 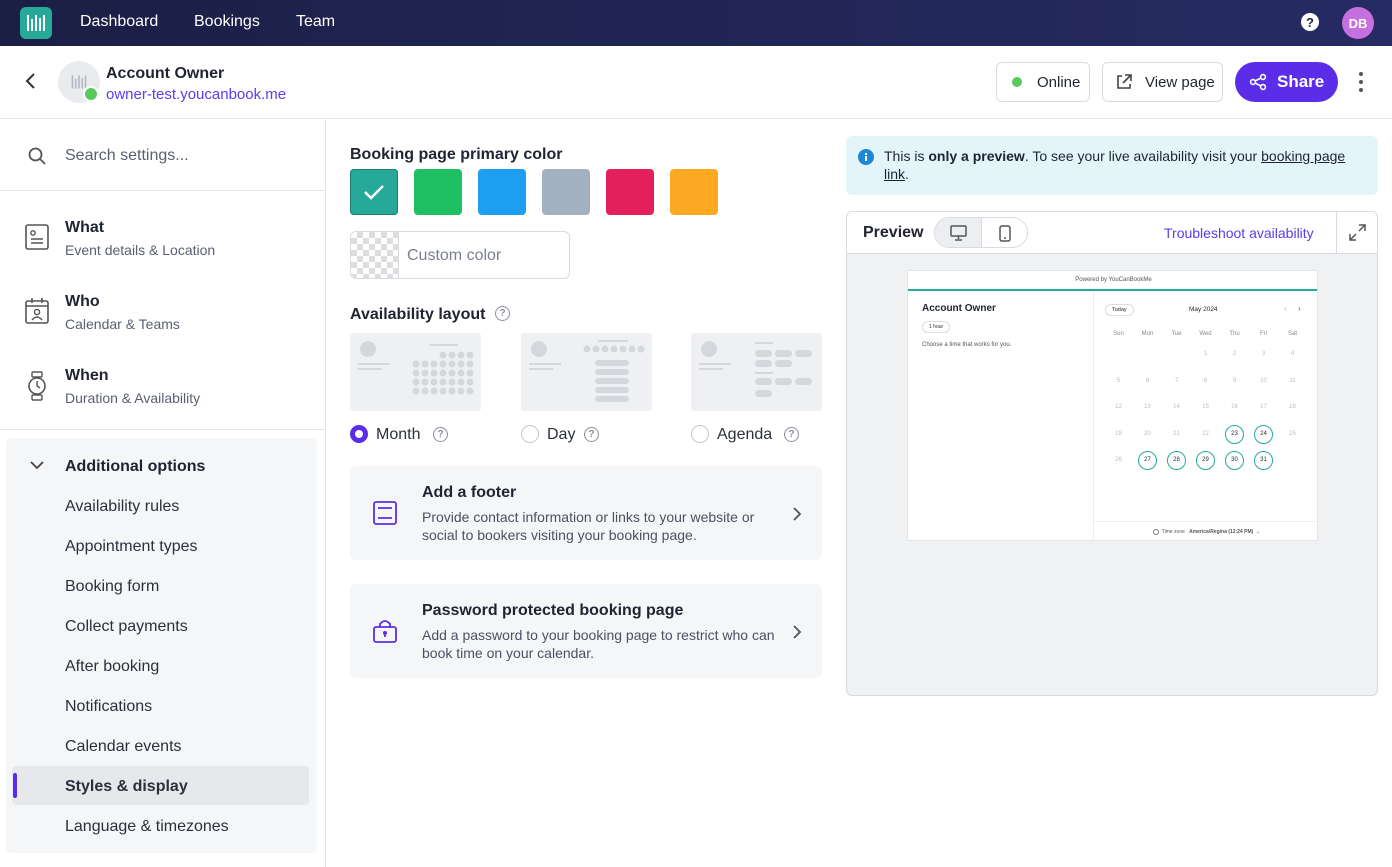 I want to click on weekday-label: Wed, so click(x=1205, y=334).